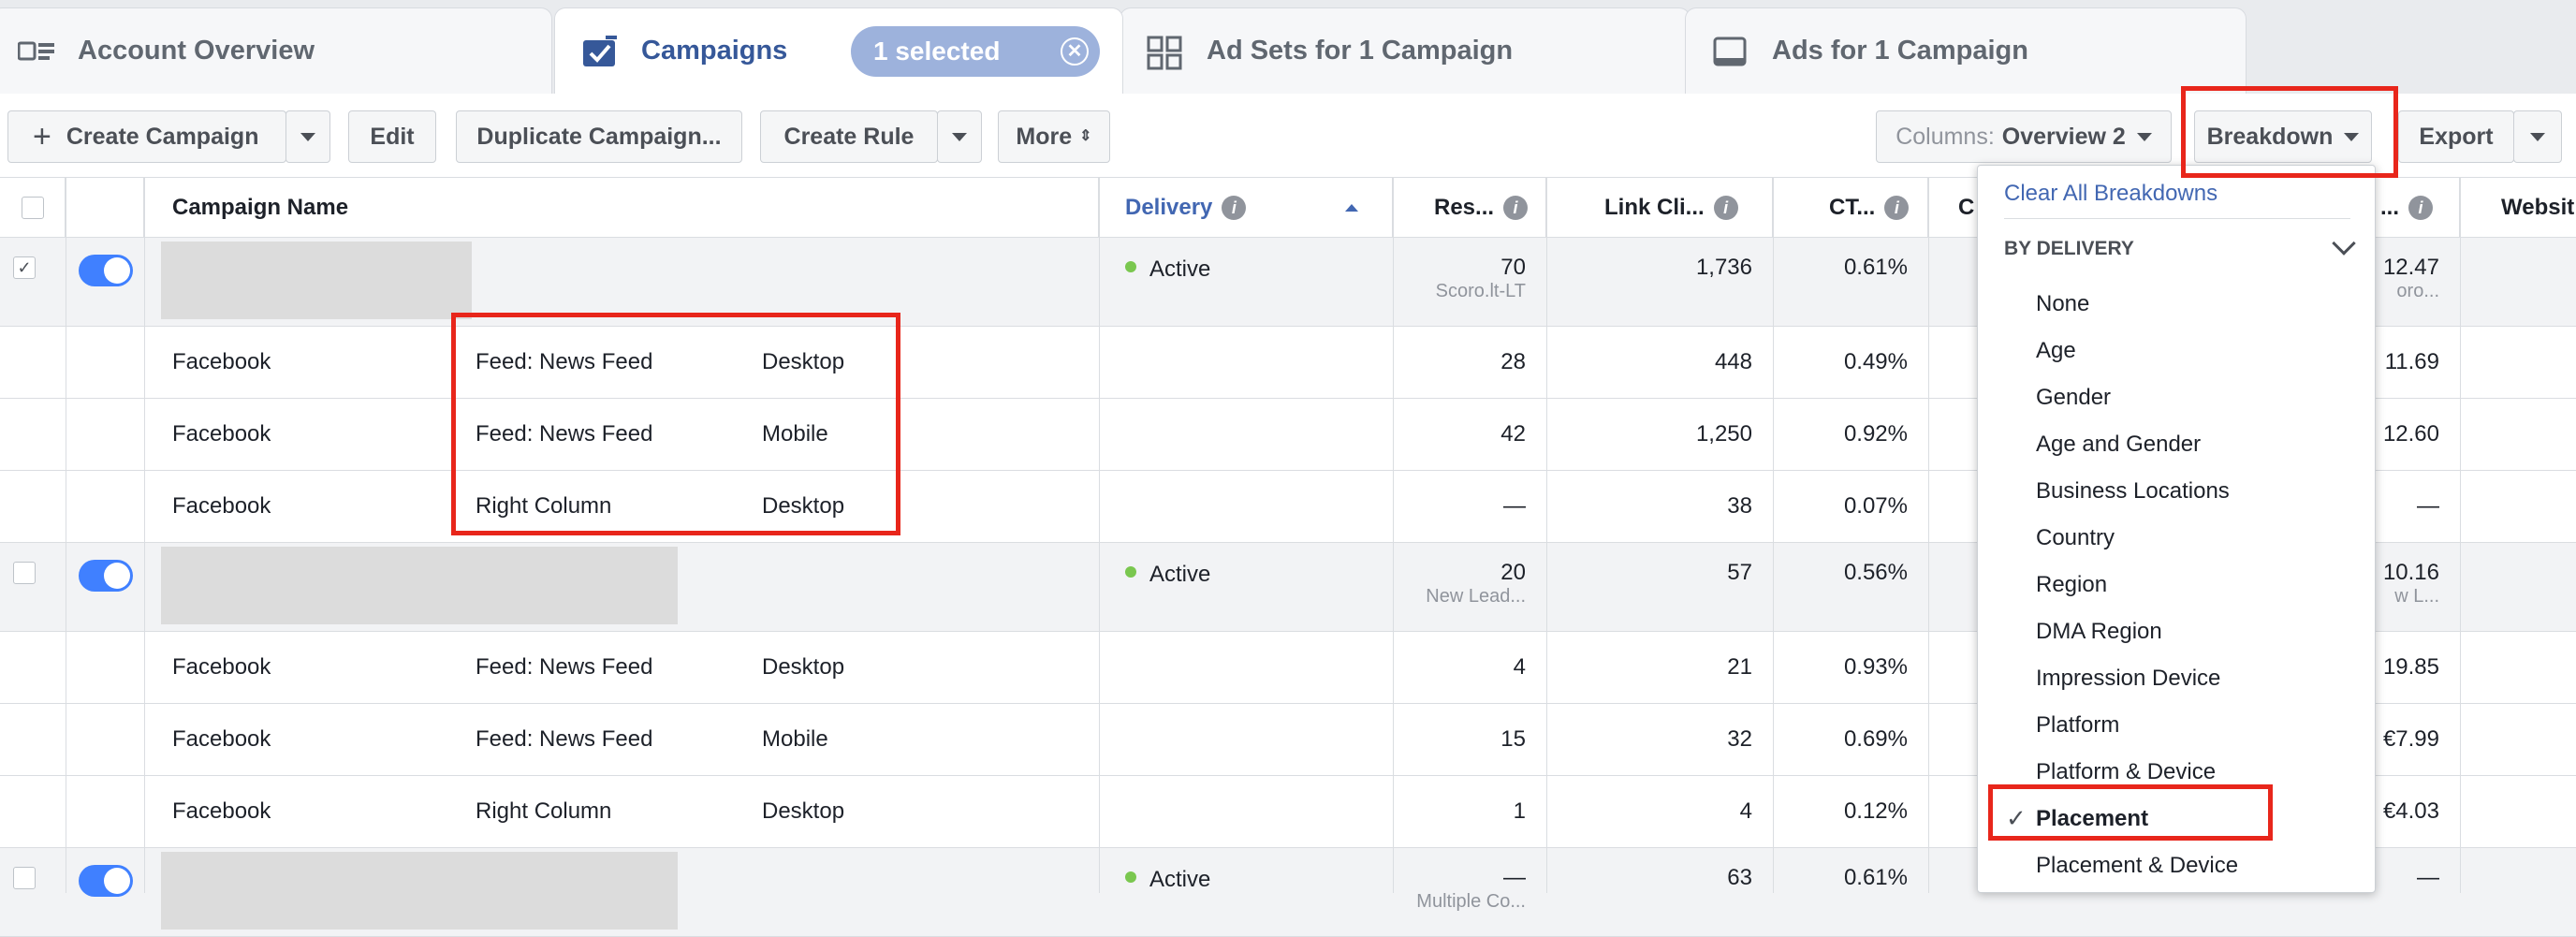  I want to click on placement-value: Feed: News Feed, so click(564, 667).